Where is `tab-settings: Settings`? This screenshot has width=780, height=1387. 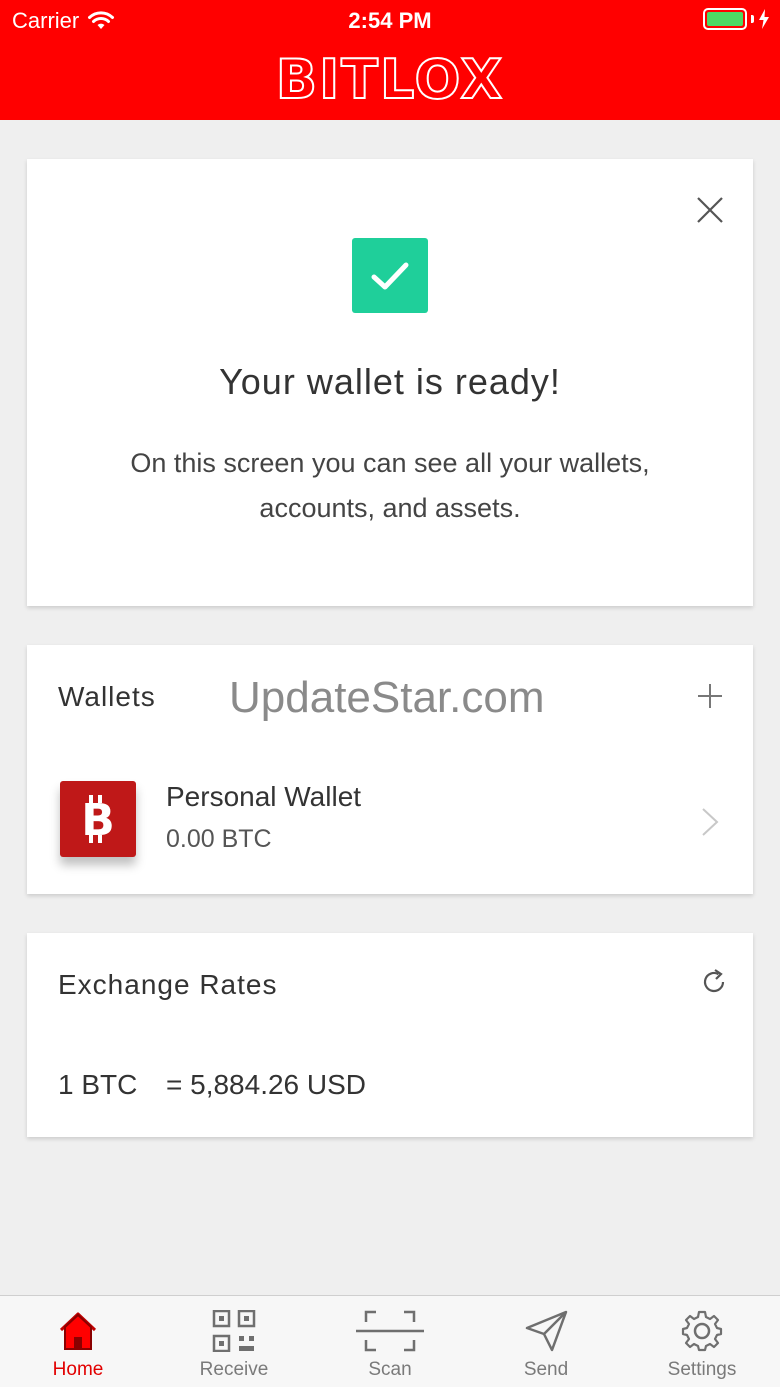
tab-settings: Settings is located at coordinates (702, 1341).